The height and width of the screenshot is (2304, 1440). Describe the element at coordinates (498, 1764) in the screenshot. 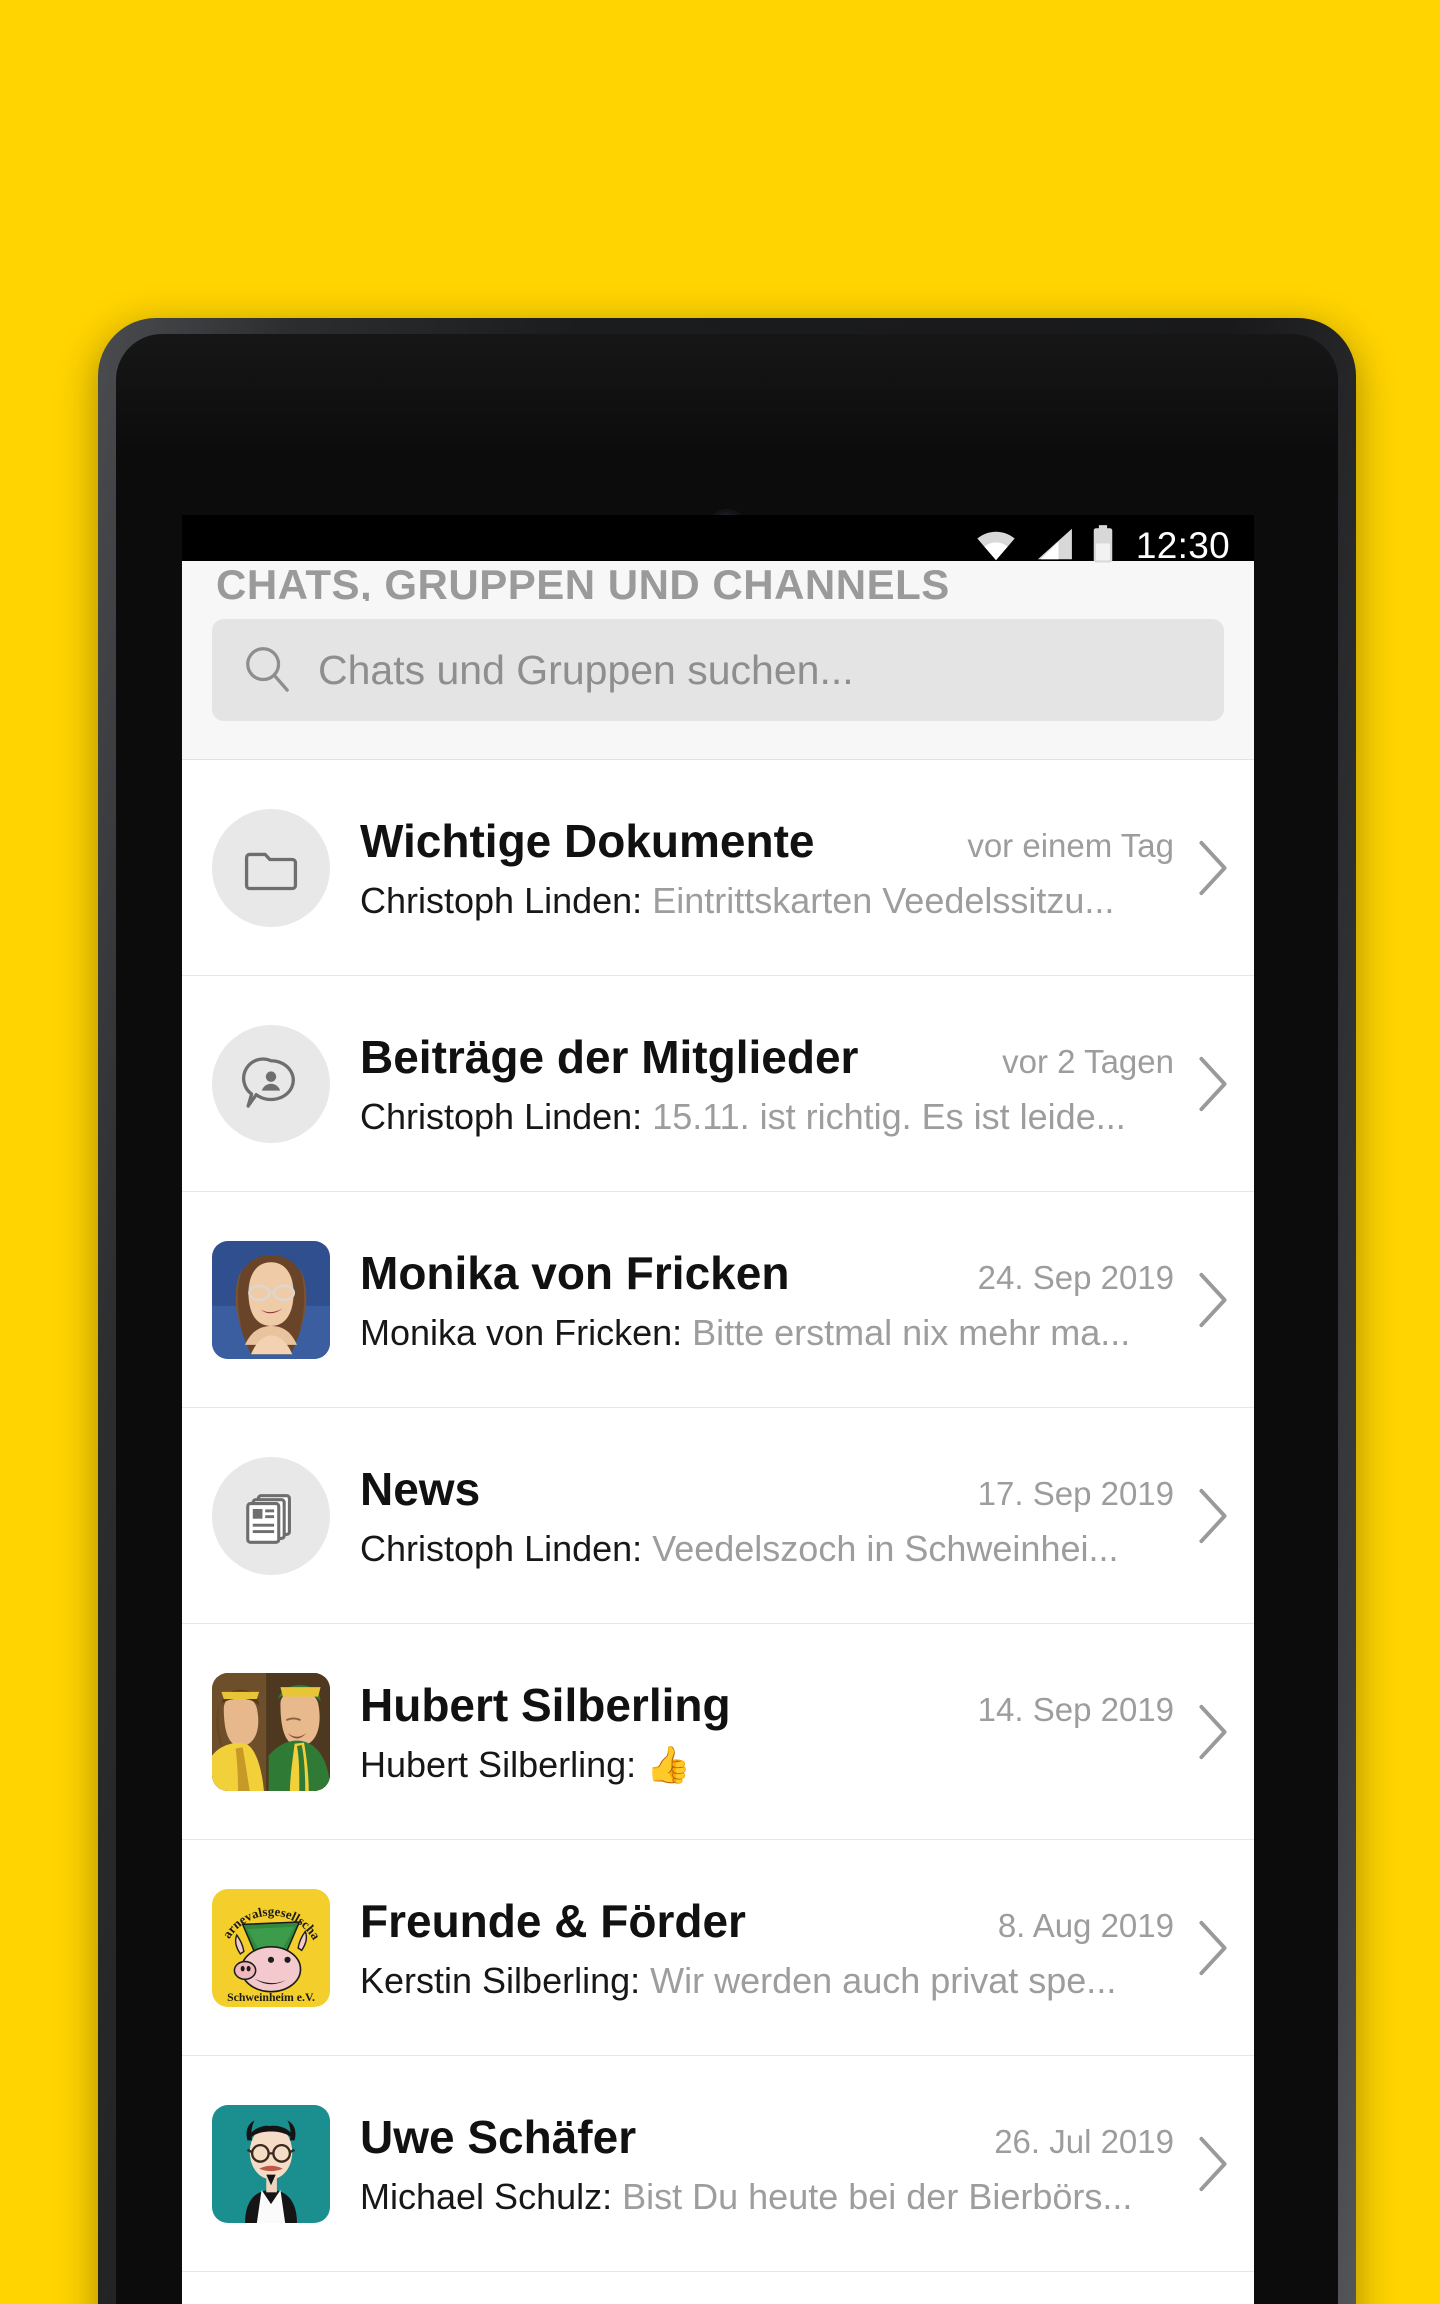

I see `preview-sender: Hubert Silberling:` at that location.